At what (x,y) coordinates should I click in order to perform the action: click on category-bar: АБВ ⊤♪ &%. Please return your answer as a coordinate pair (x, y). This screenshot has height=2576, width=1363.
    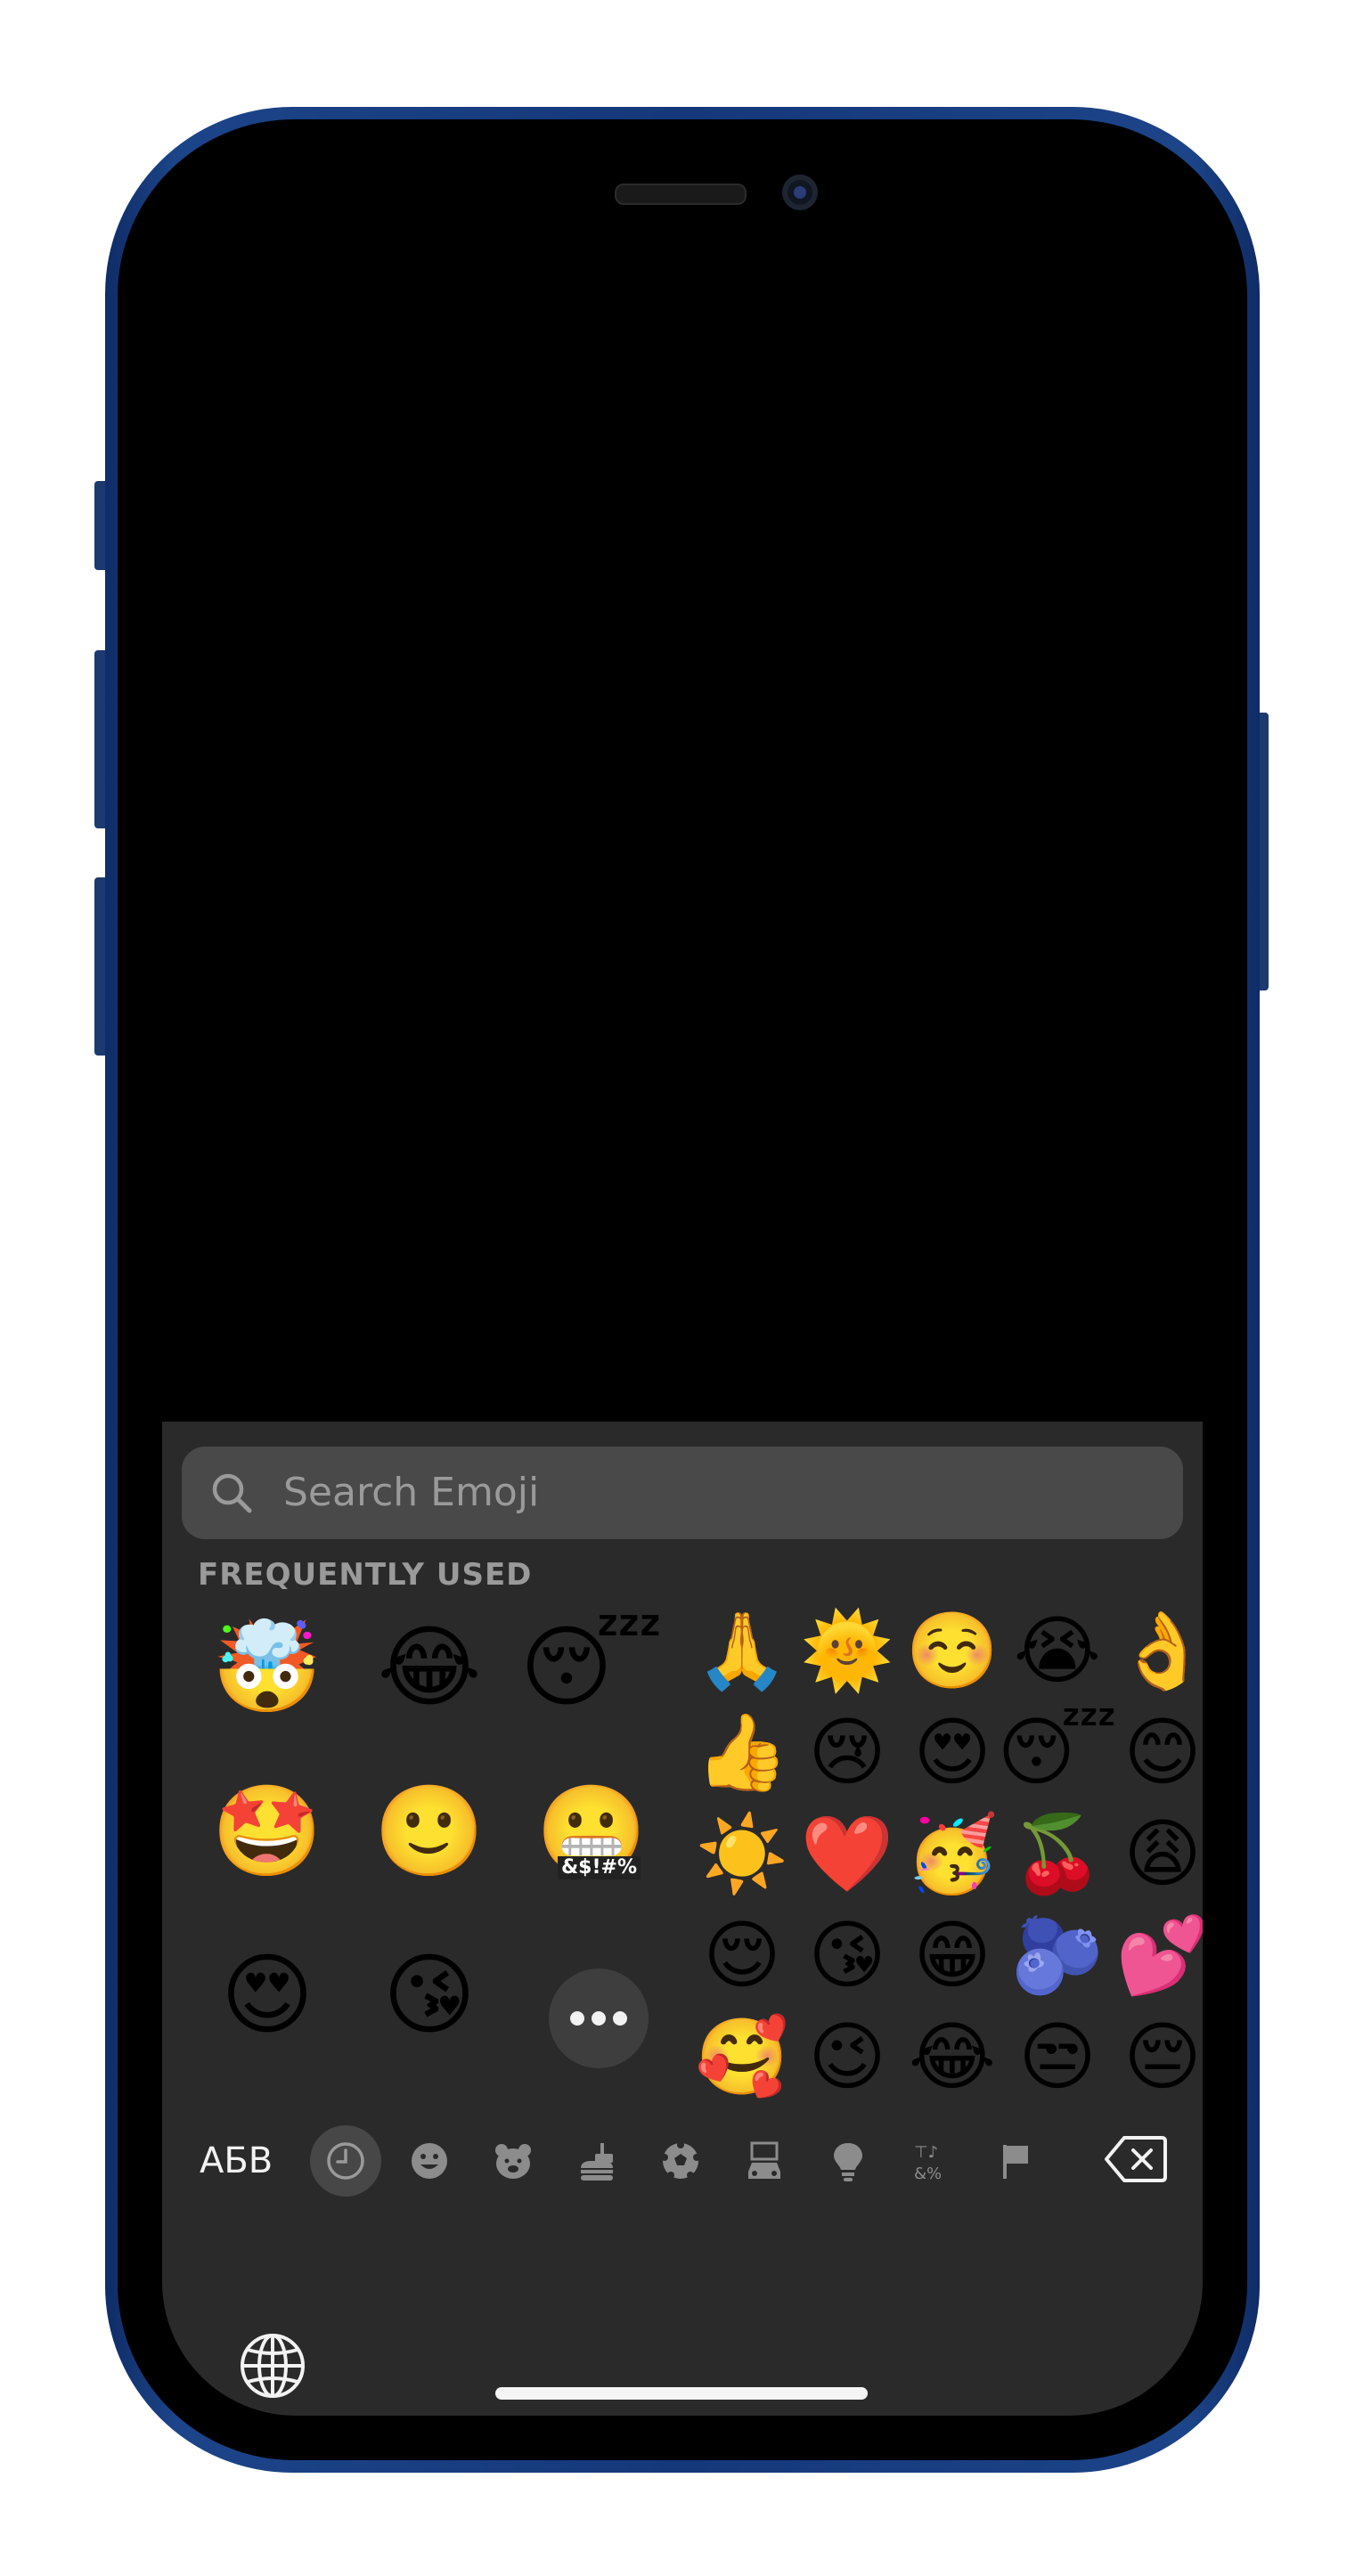
    Looking at the image, I should click on (682, 2161).